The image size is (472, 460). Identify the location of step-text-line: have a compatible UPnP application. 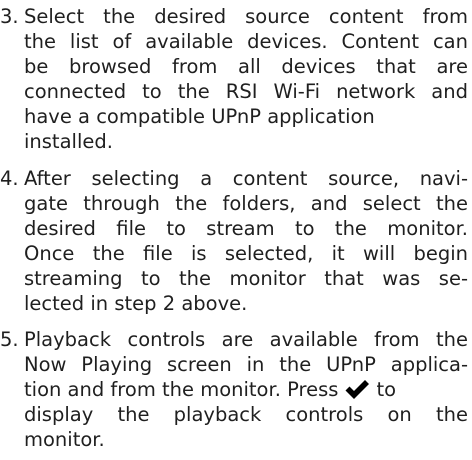
(199, 116).